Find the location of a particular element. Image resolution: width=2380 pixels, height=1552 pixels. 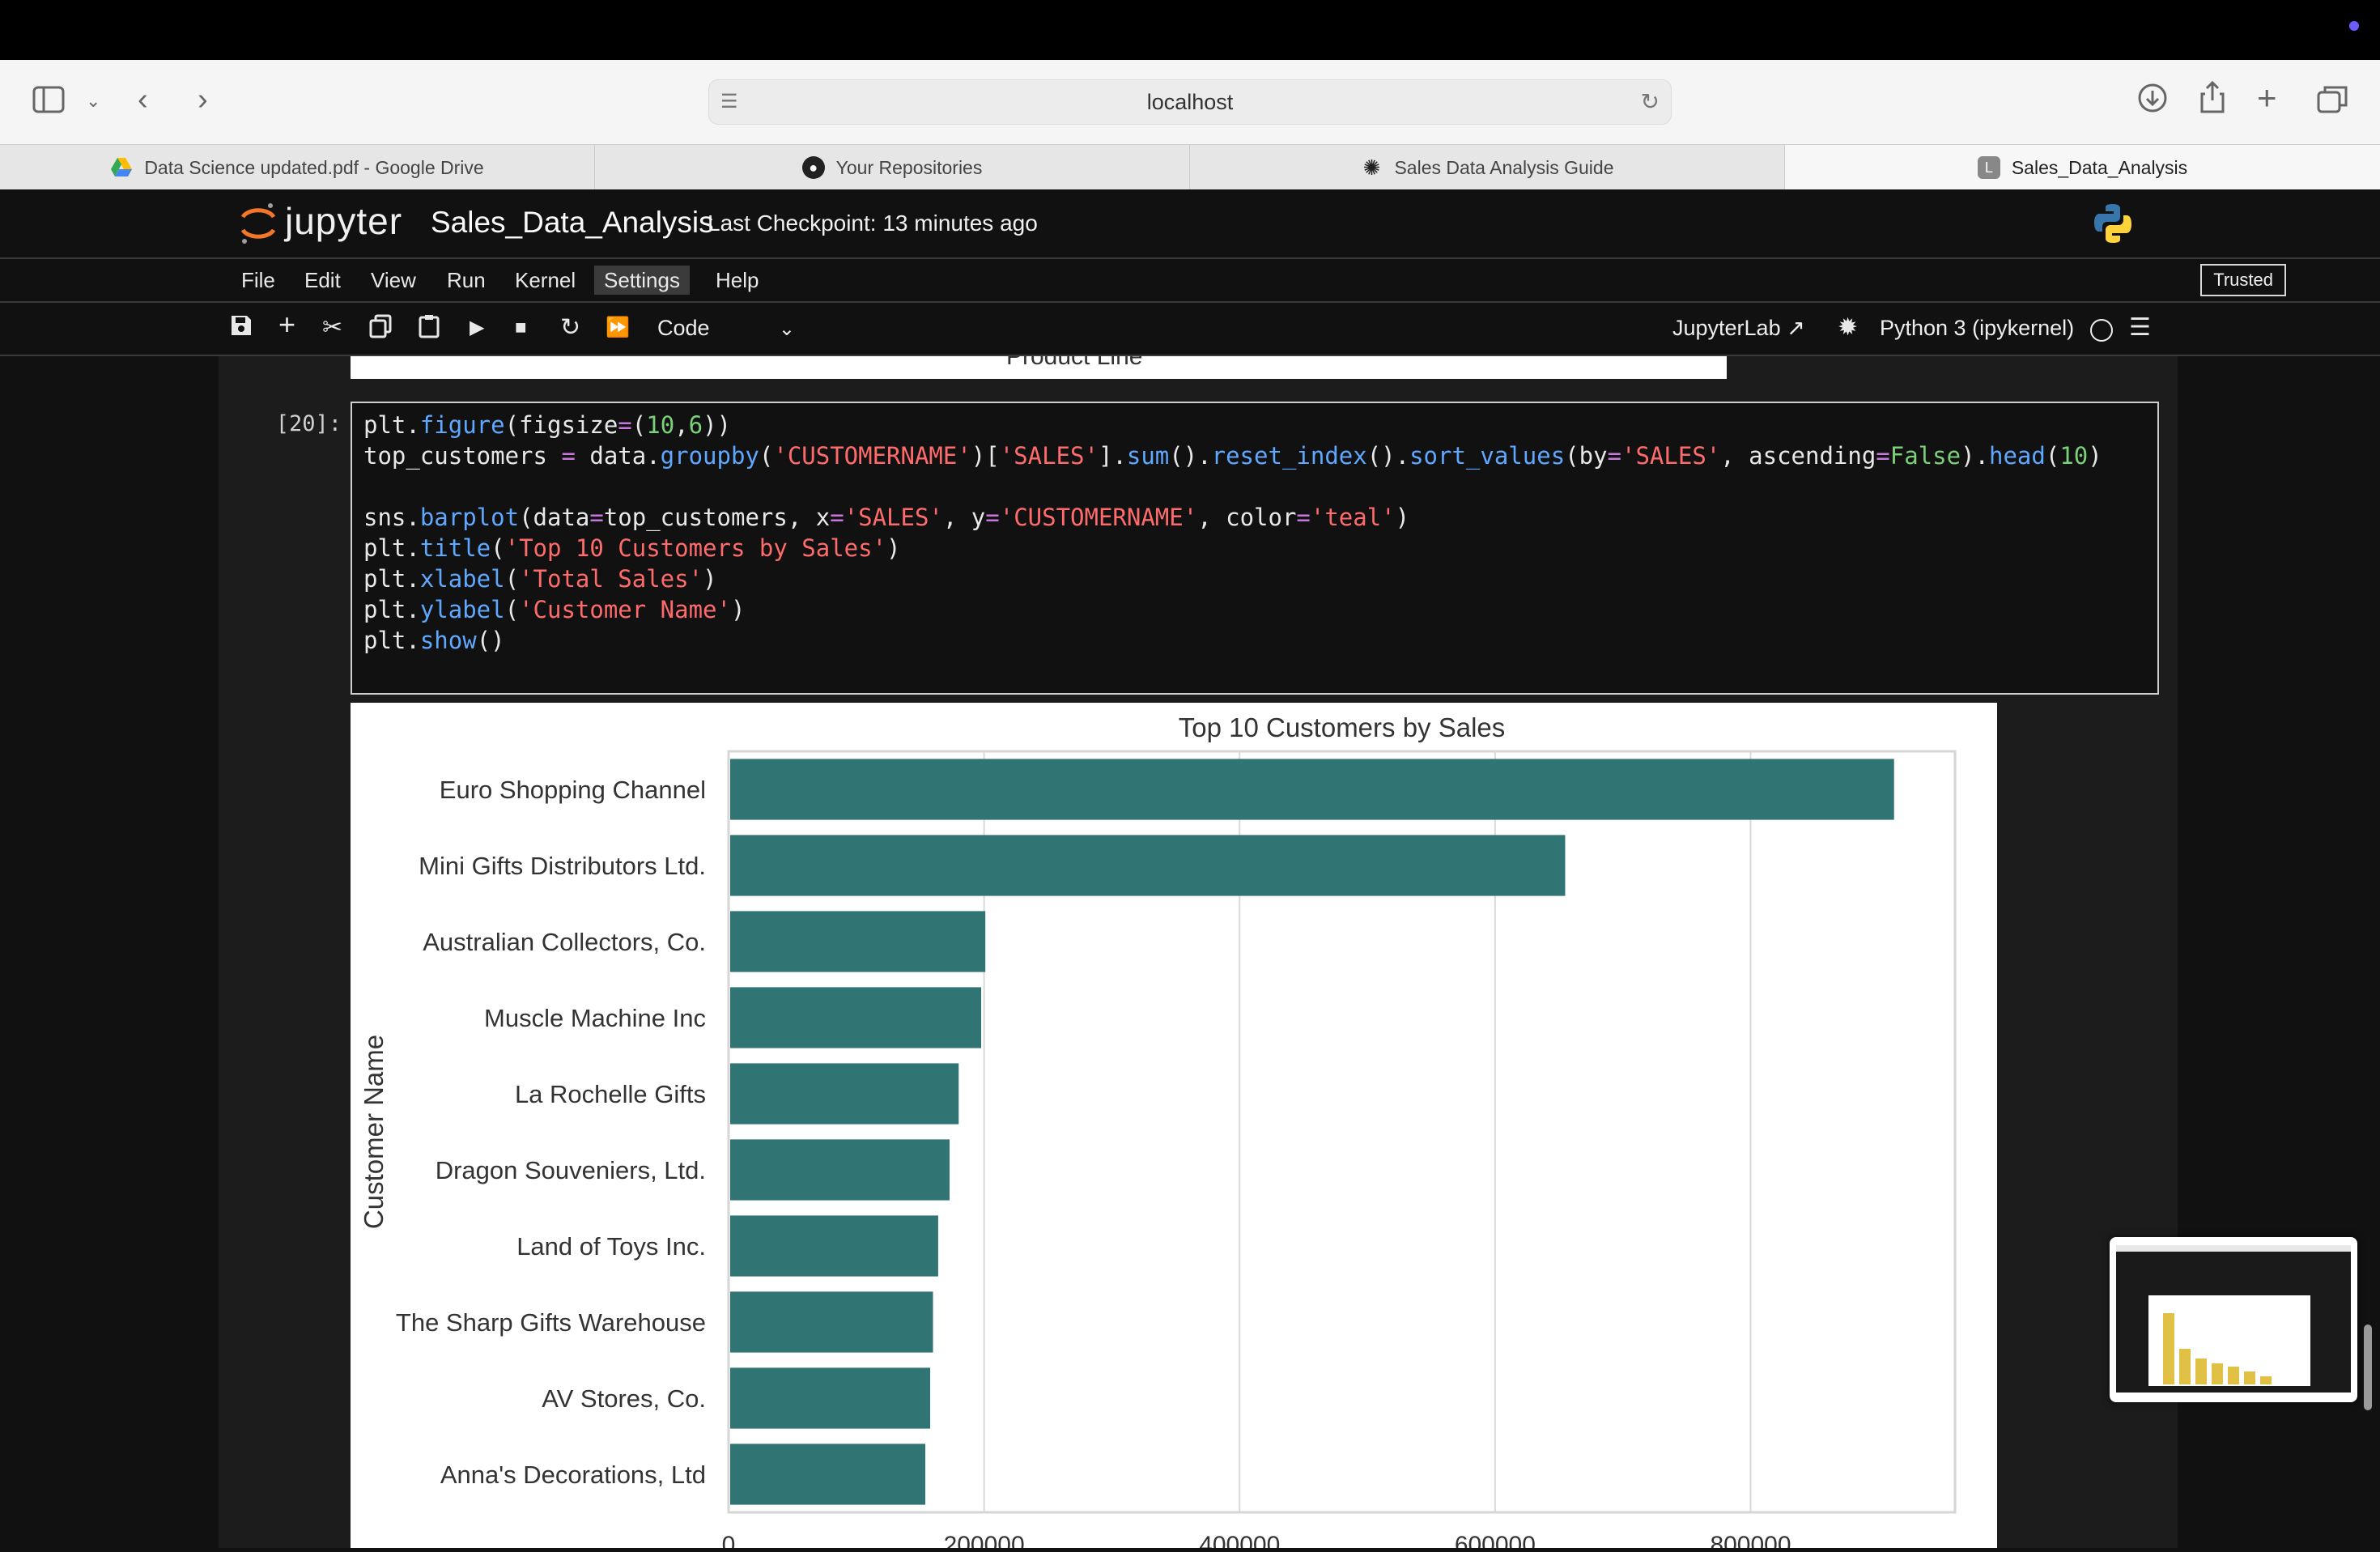

debugger-icon: ✹ is located at coordinates (1848, 328).